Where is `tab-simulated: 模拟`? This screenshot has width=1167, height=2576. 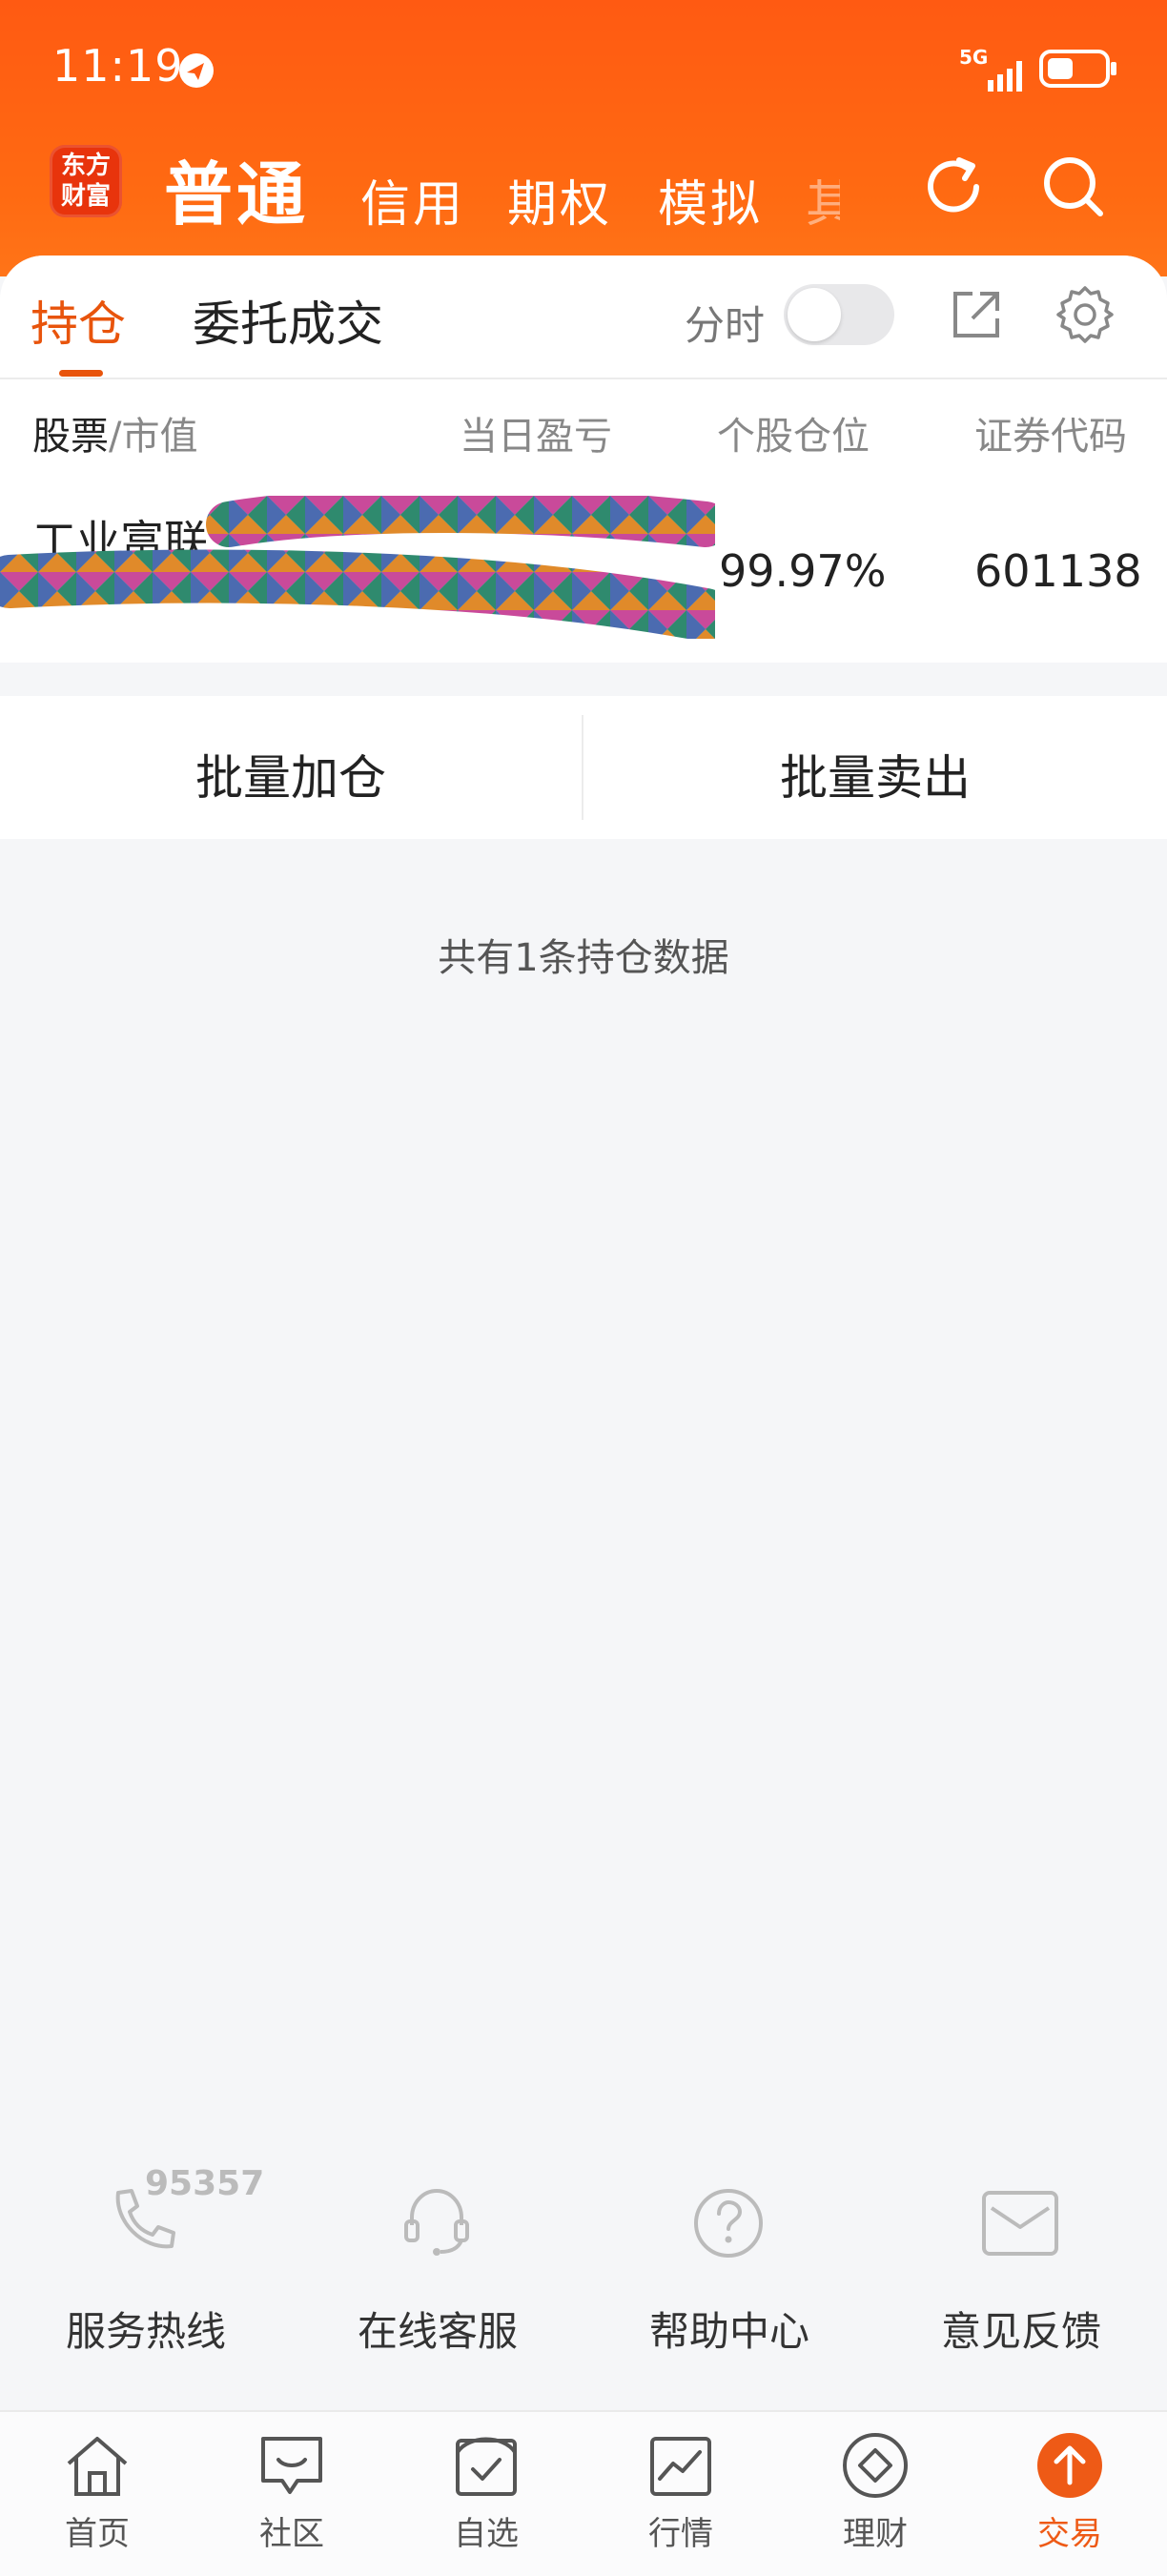
tab-simulated: 模拟 is located at coordinates (710, 199).